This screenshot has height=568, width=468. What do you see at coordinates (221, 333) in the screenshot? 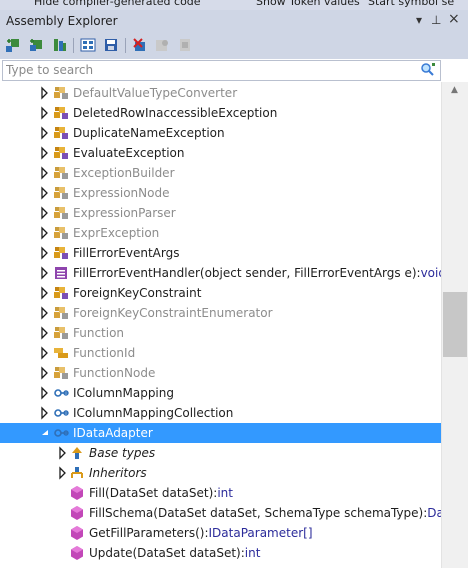
I see `tree-row: Function` at bounding box center [221, 333].